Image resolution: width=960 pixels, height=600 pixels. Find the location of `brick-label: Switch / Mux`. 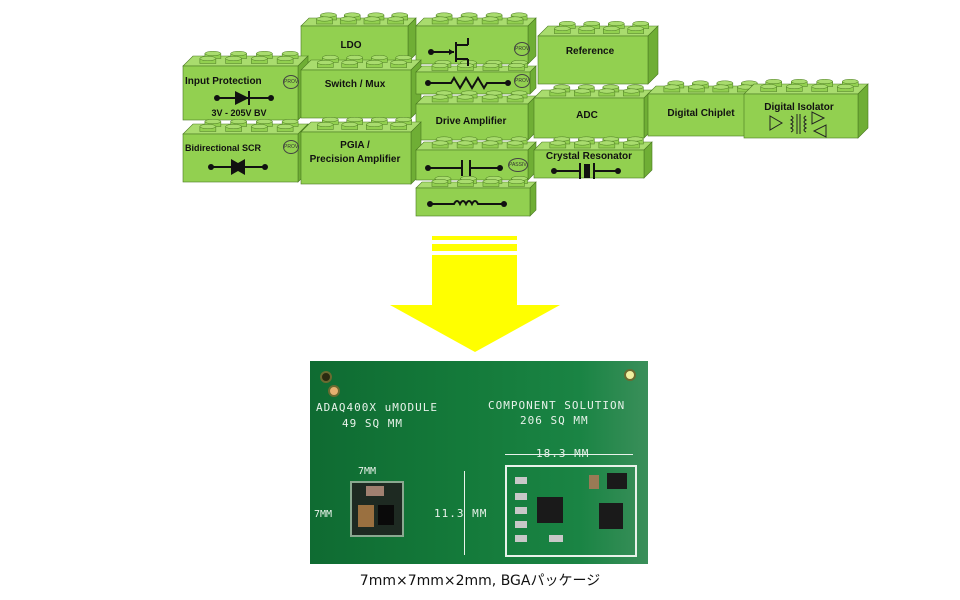

brick-label: Switch / Mux is located at coordinates (355, 84).